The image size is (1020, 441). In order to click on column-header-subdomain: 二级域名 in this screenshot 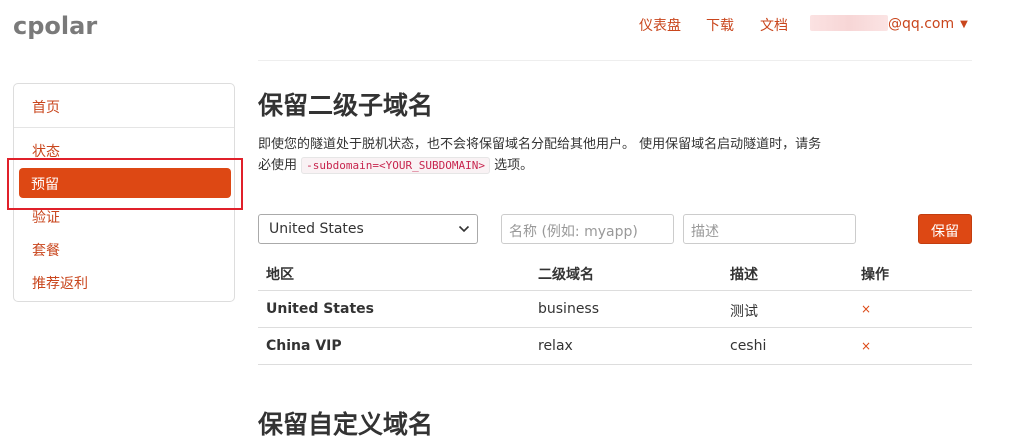, I will do `click(566, 275)`.